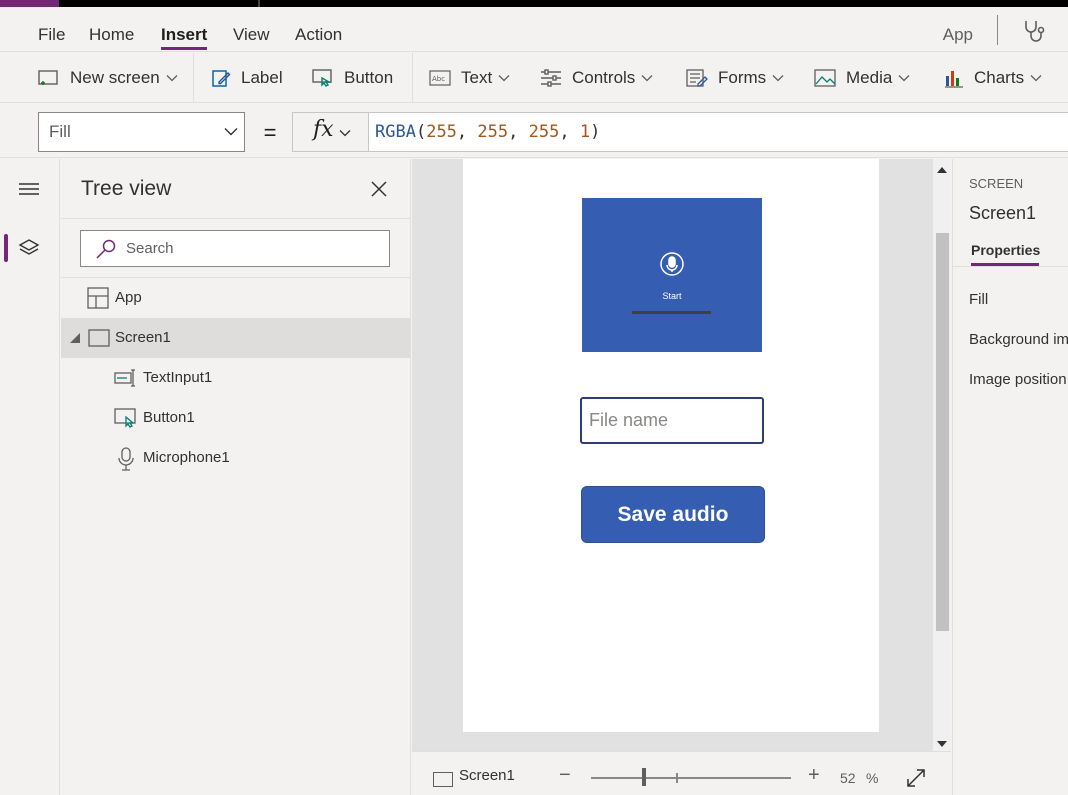  What do you see at coordinates (942, 432) in the screenshot?
I see `scrollbar-thumb` at bounding box center [942, 432].